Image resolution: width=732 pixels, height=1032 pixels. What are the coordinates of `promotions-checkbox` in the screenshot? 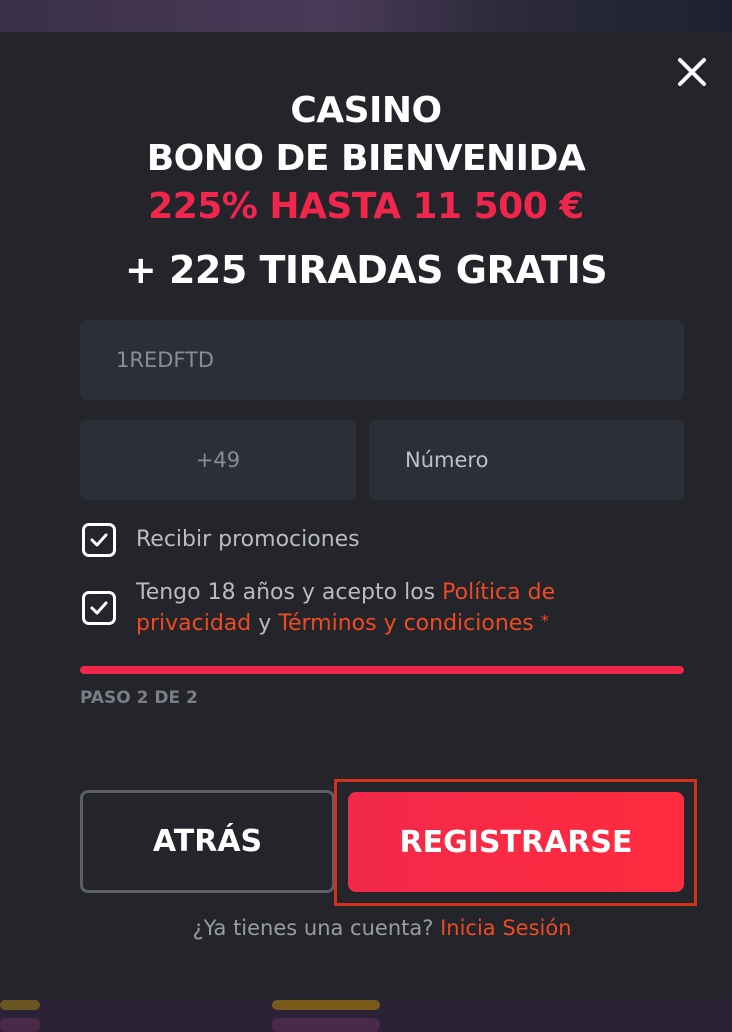 It's located at (99, 540).